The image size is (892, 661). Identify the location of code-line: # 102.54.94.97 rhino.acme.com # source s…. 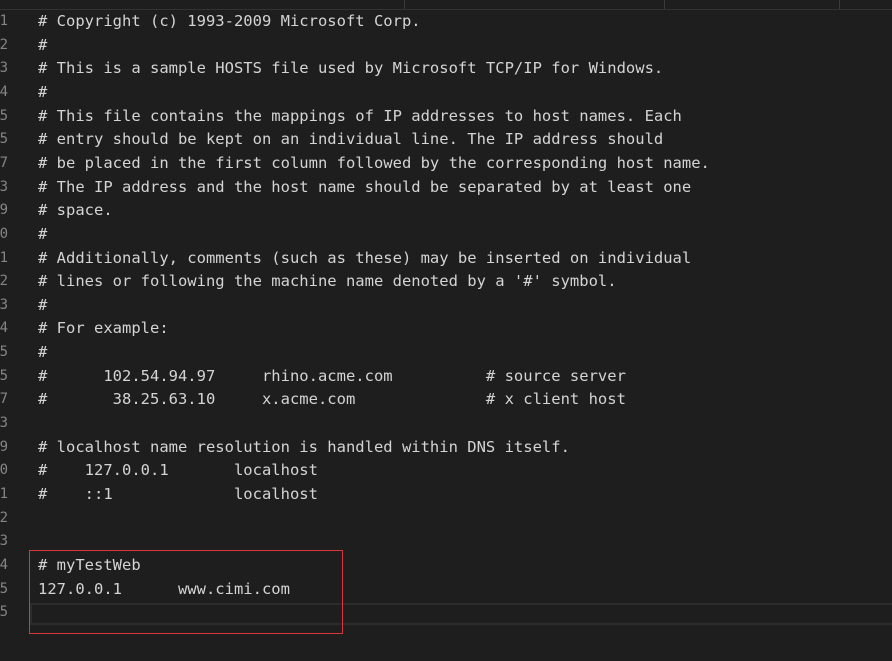
(332, 376).